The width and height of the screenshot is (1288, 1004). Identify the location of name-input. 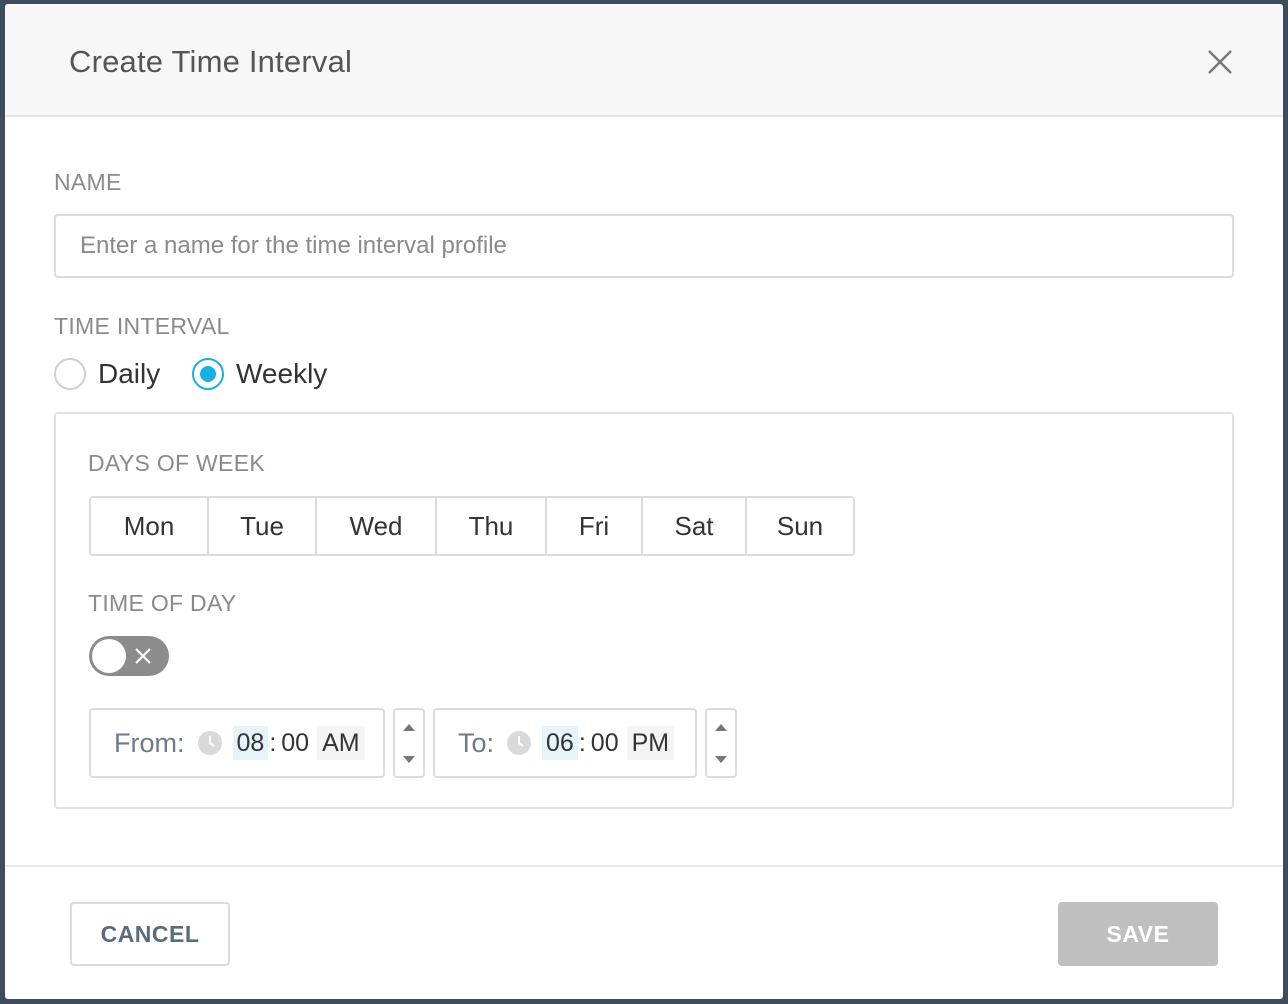
(644, 246).